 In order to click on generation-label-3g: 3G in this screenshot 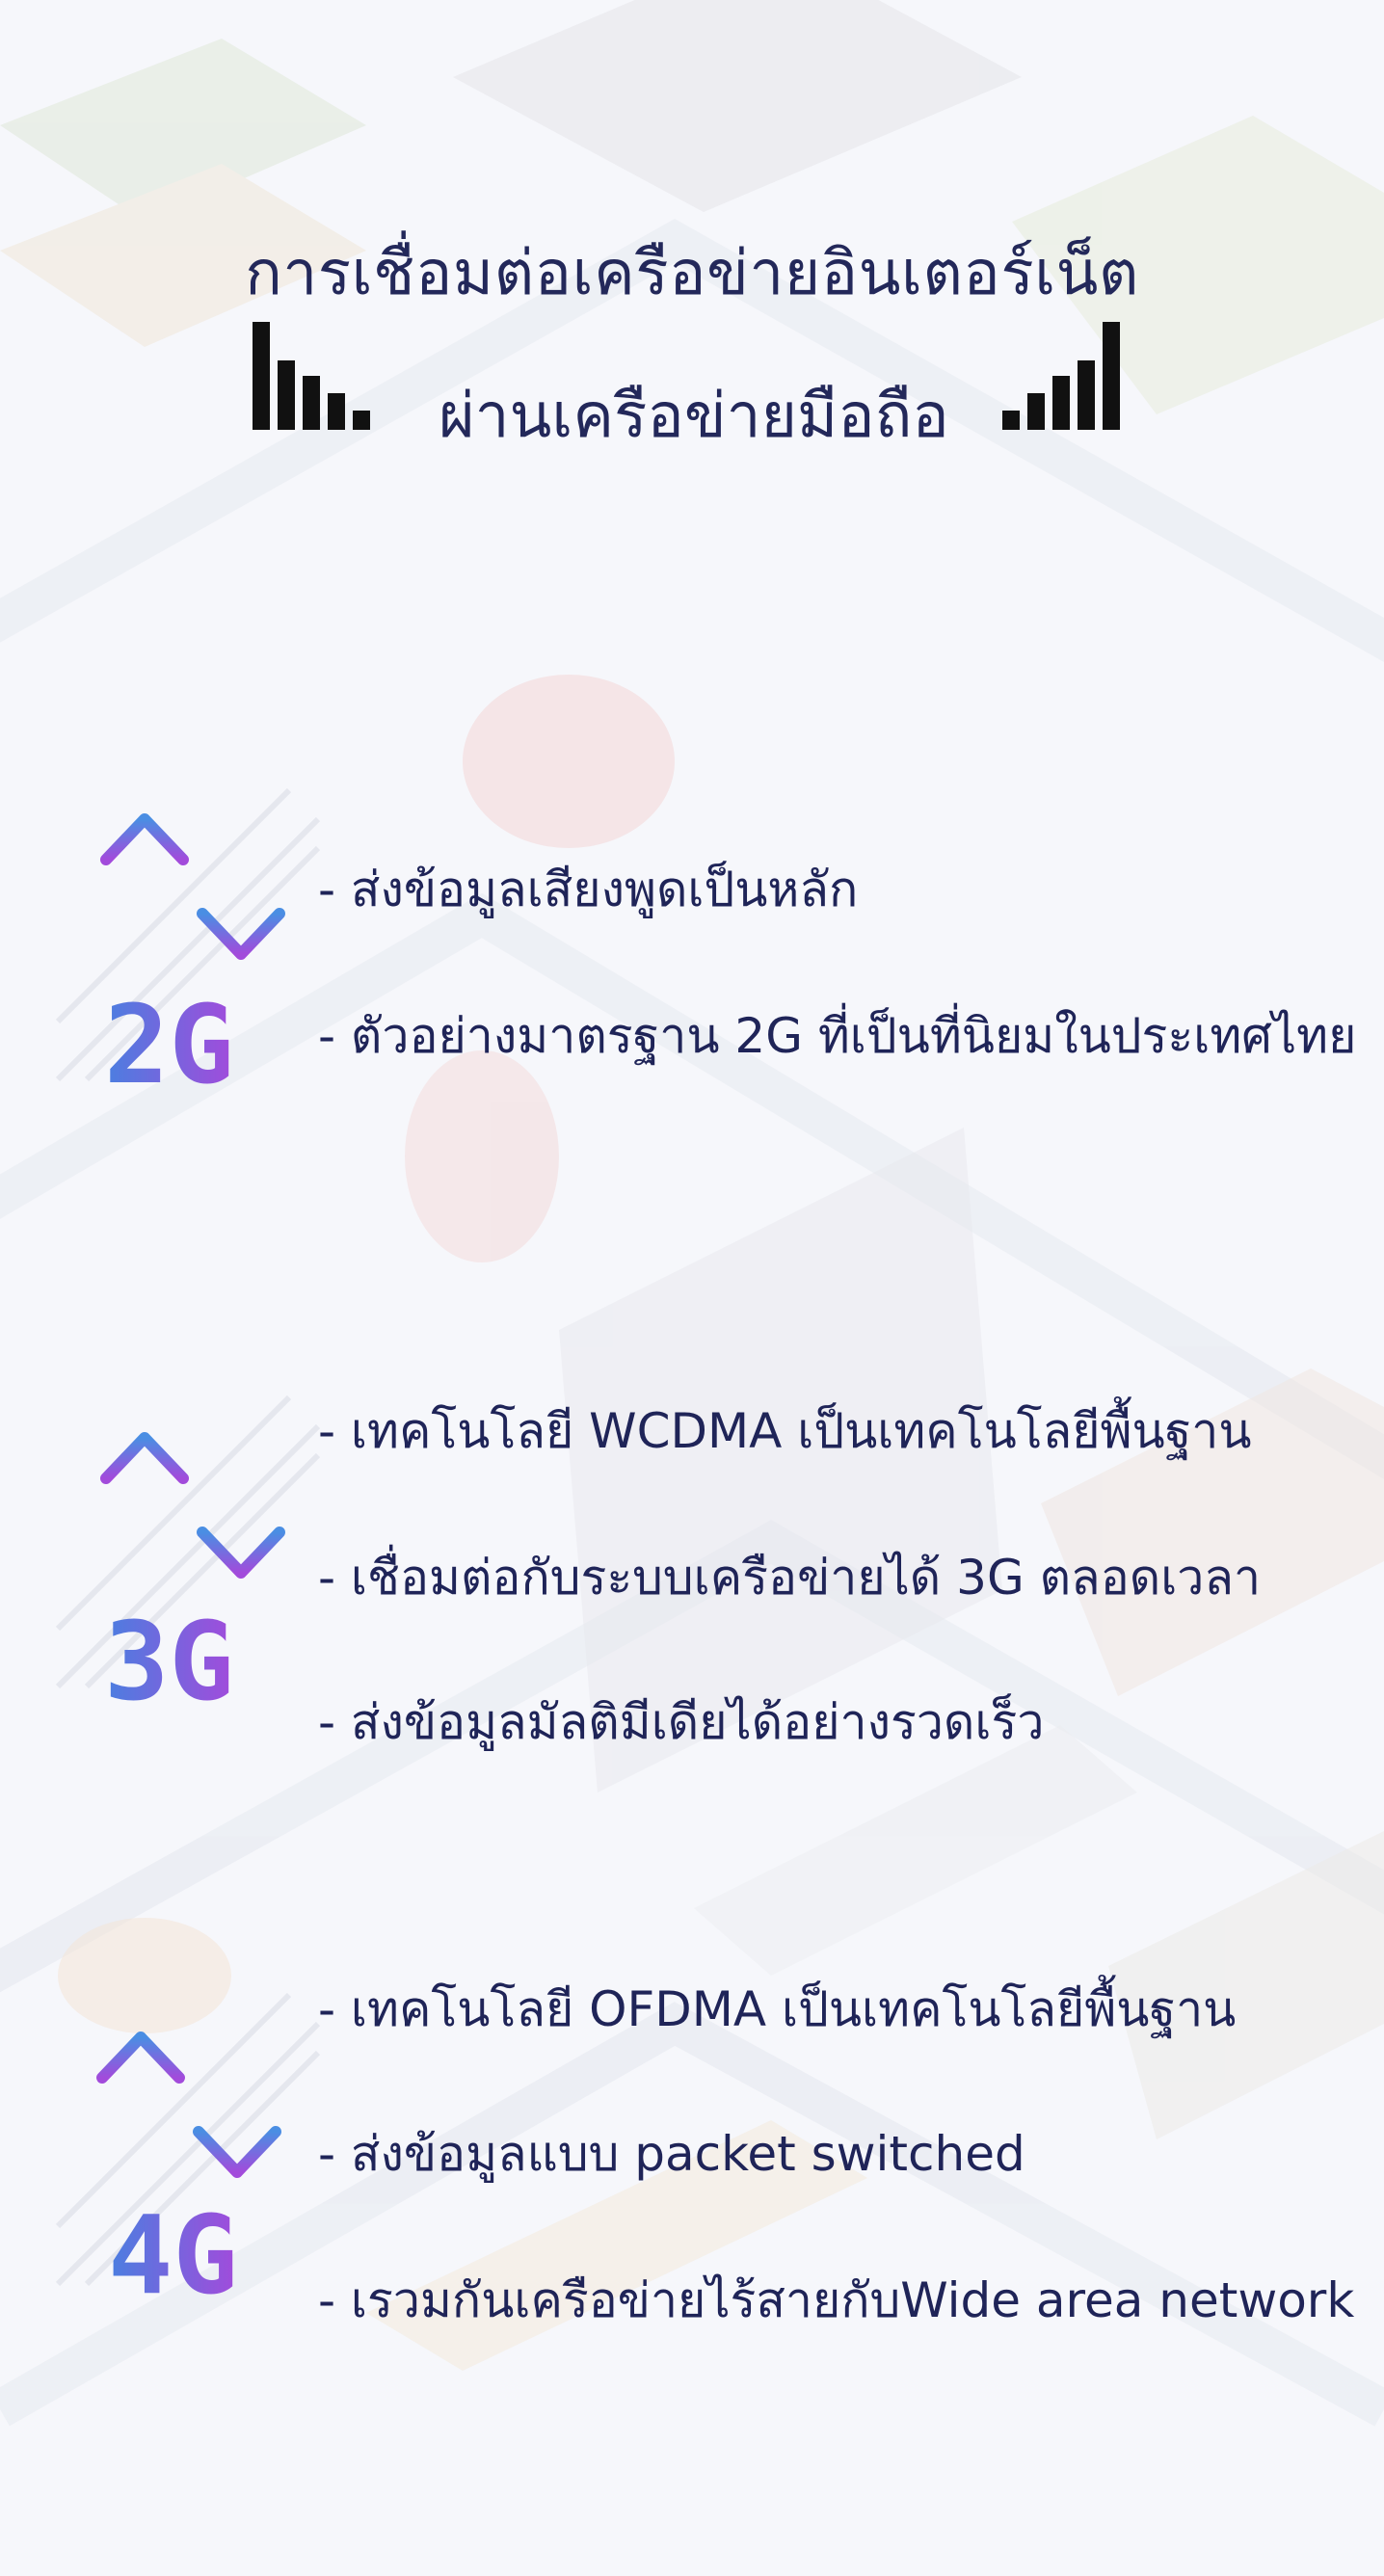, I will do `click(169, 1662)`.